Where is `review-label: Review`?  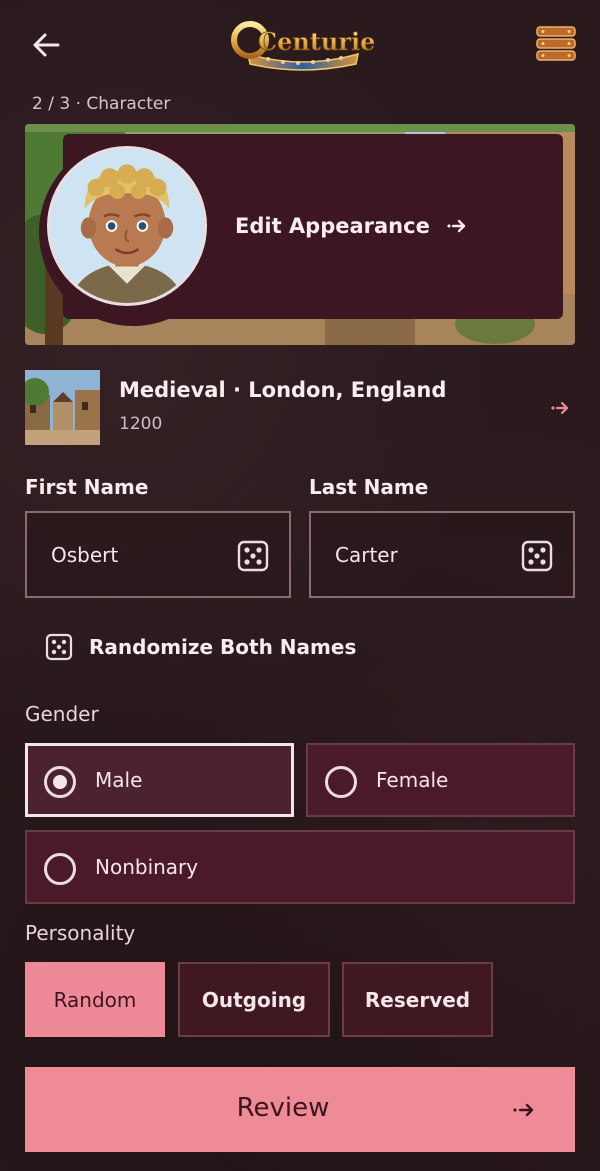 review-label: Review is located at coordinates (283, 1108).